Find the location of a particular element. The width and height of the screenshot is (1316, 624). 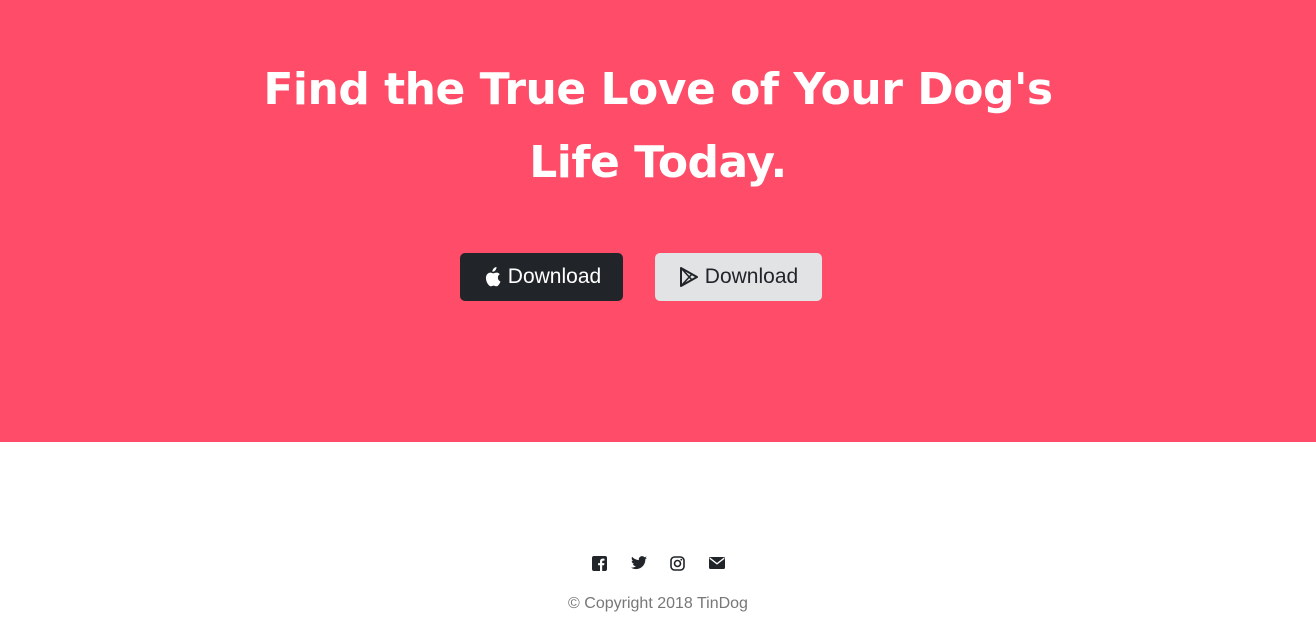

apple-icon is located at coordinates (492, 277).